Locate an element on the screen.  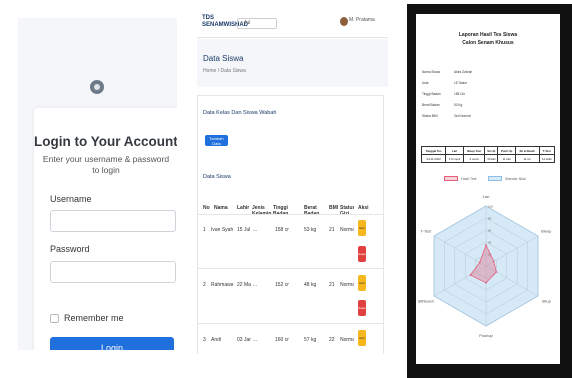
page-title: Data Siswa is located at coordinates (223, 58).